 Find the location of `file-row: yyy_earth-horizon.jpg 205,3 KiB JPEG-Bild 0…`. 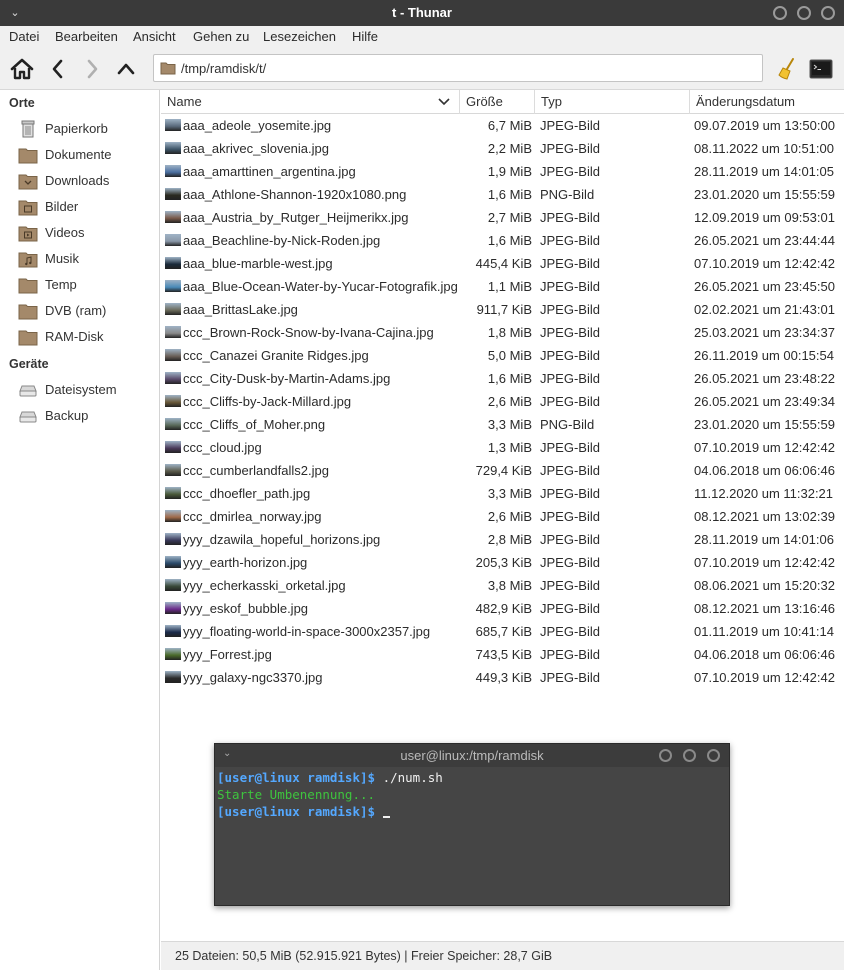

file-row: yyy_earth-horizon.jpg 205,3 KiB JPEG-Bild 0… is located at coordinates (502, 562).